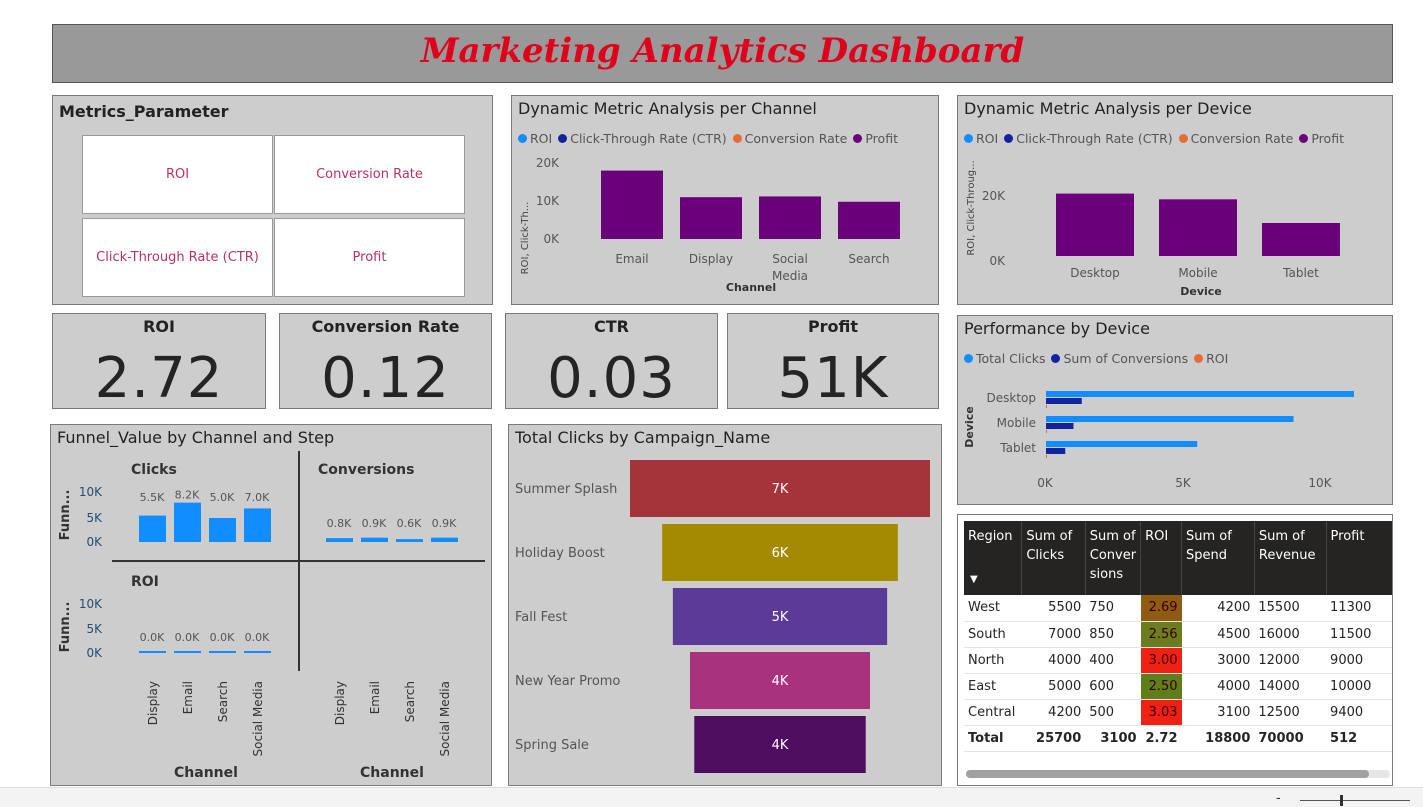 This screenshot has width=1423, height=807. I want to click on slicer-option-roi: ROI, so click(177, 174).